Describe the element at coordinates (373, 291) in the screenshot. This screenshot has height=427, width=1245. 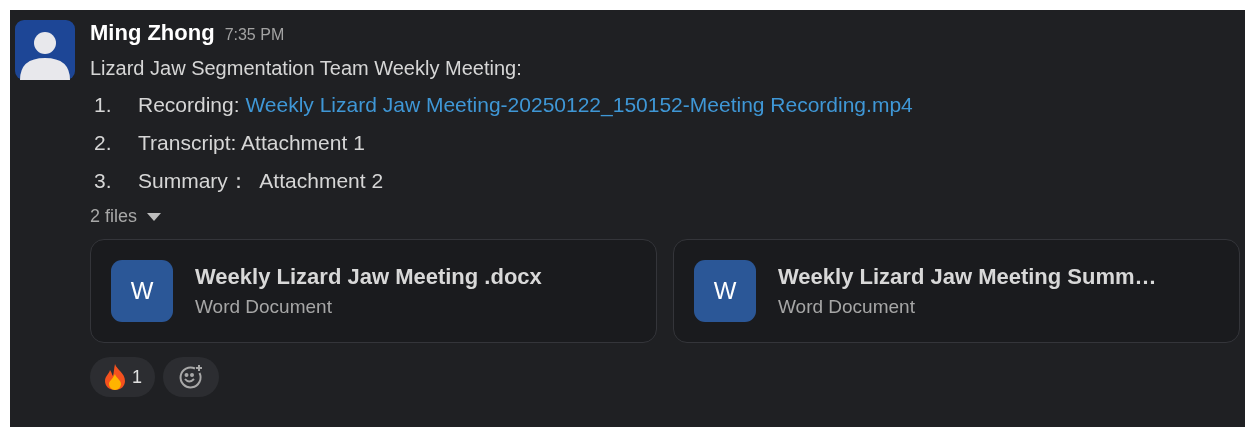
I see `file-card: W Weekly Lizard Jaw Meeting .docx Word Document` at that location.